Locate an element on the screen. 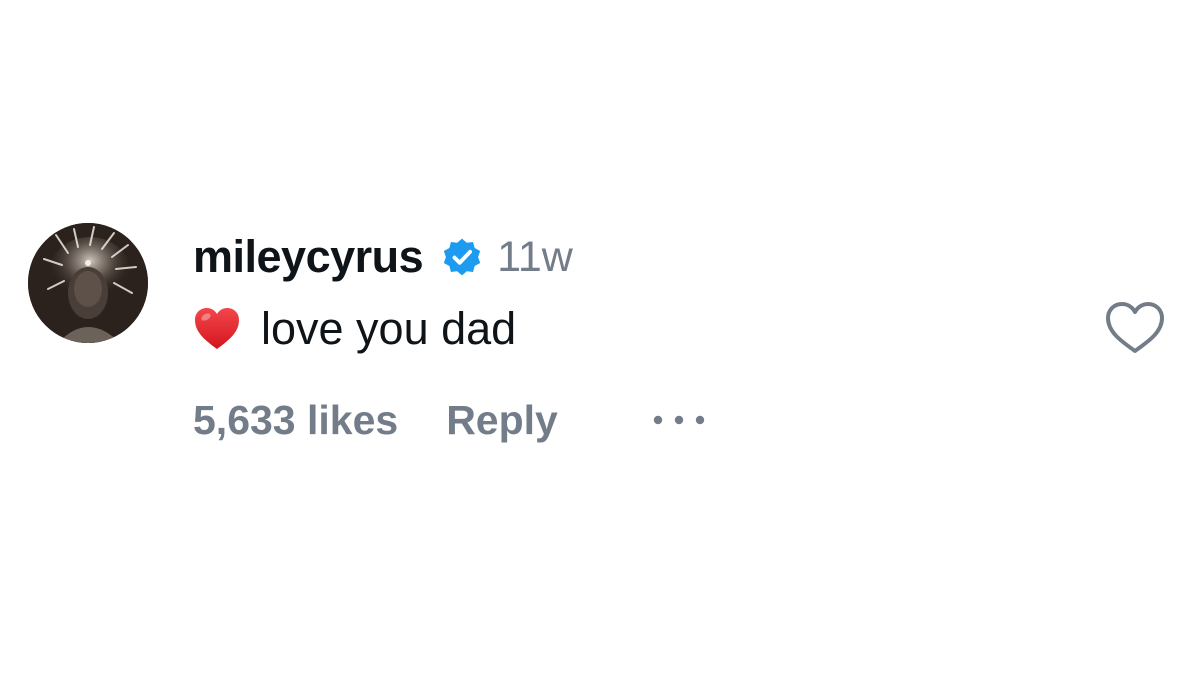 The image size is (1200, 675). avatar-photo is located at coordinates (88, 283).